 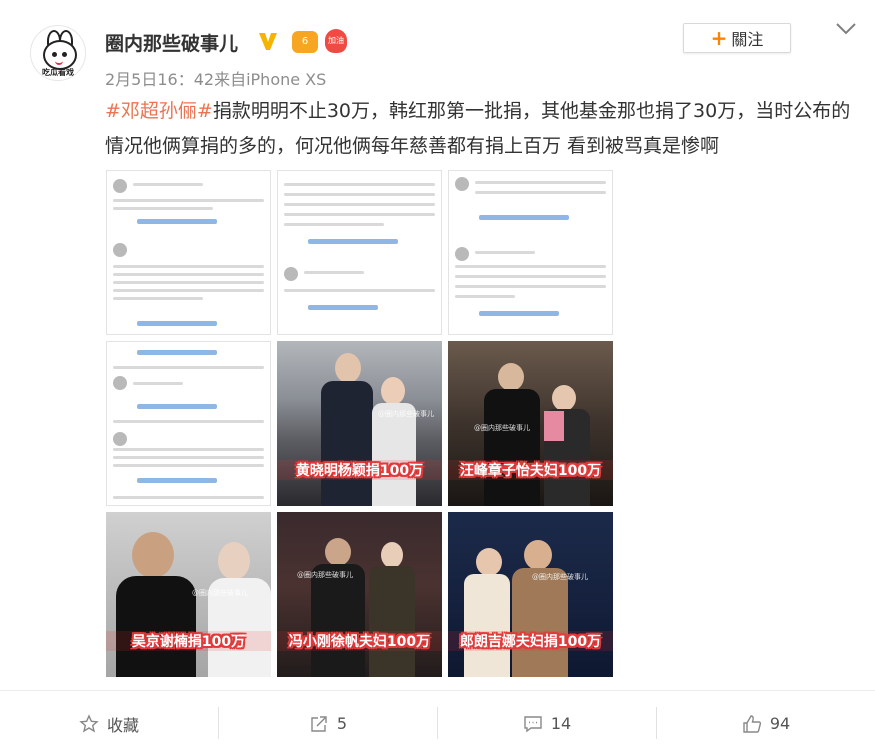 What do you see at coordinates (59, 62) in the screenshot?
I see `avatar-mouth` at bounding box center [59, 62].